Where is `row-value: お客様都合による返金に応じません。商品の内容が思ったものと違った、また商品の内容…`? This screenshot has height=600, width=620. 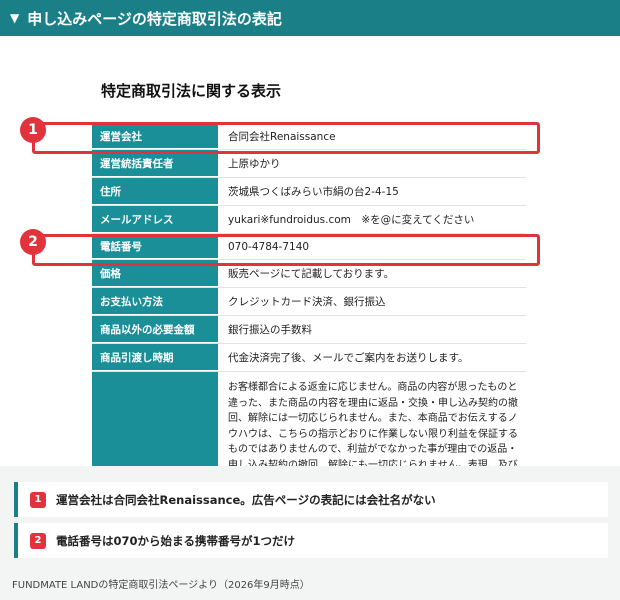
row-value: お客様都合による返金に応じません。商品の内容が思ったものと違った、また商品の内容… is located at coordinates (372, 419).